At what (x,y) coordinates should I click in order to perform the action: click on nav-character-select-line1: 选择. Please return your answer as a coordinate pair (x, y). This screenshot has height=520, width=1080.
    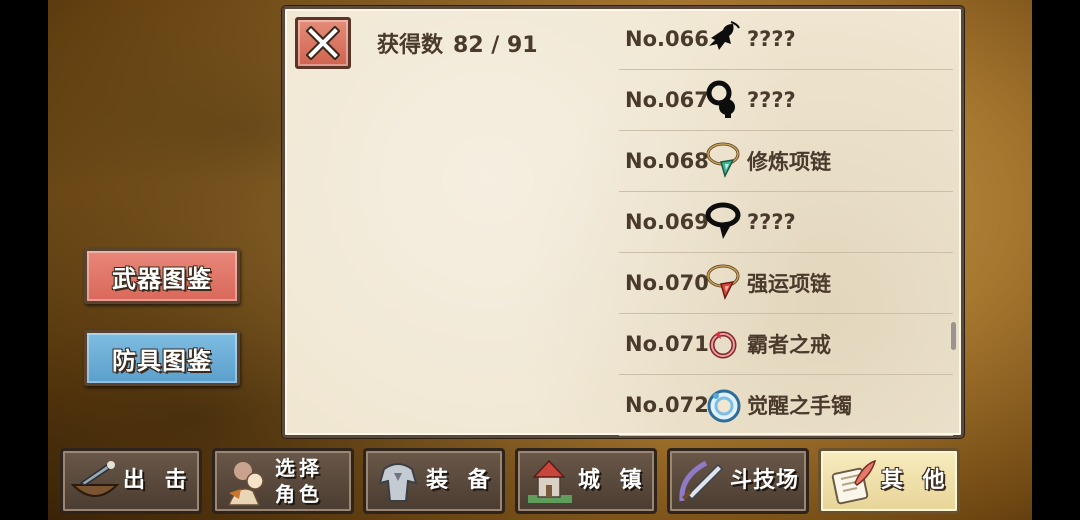
    Looking at the image, I should click on (299, 468).